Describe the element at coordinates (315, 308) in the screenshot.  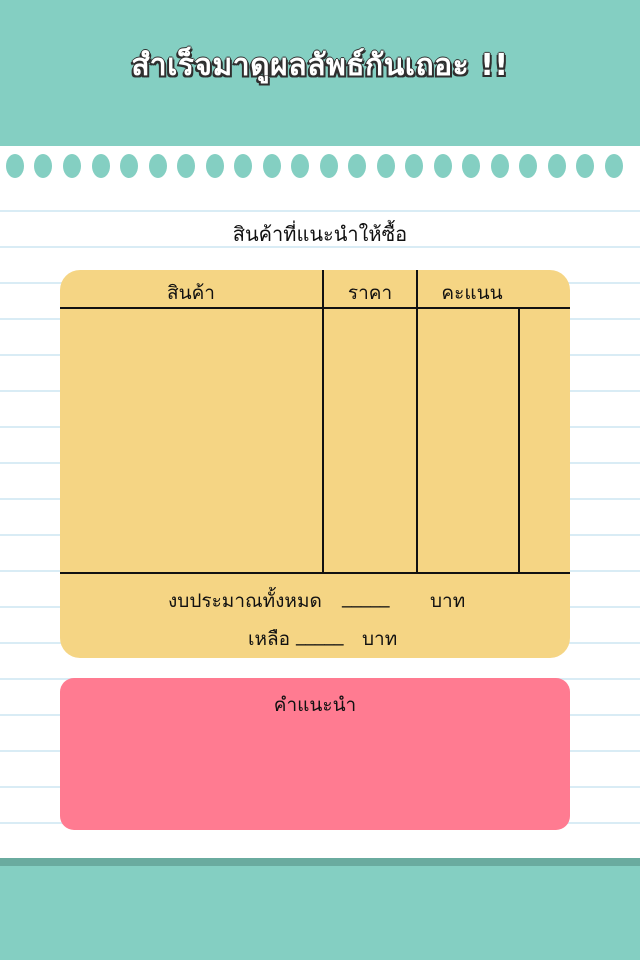
I see `table-header-divider` at that location.